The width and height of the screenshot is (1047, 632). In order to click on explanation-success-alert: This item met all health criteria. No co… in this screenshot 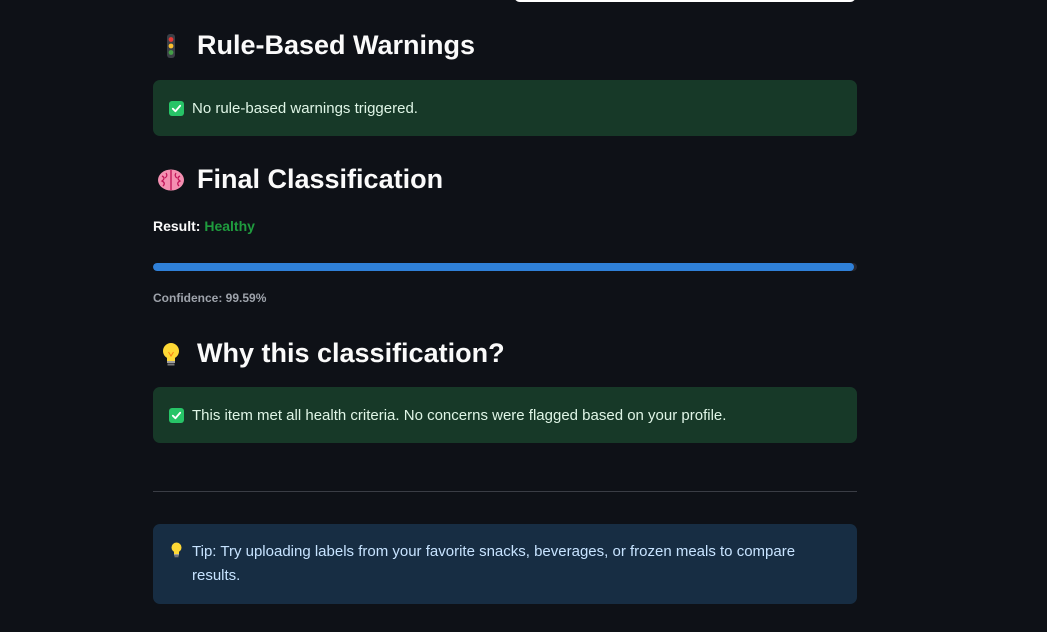, I will do `click(505, 415)`.